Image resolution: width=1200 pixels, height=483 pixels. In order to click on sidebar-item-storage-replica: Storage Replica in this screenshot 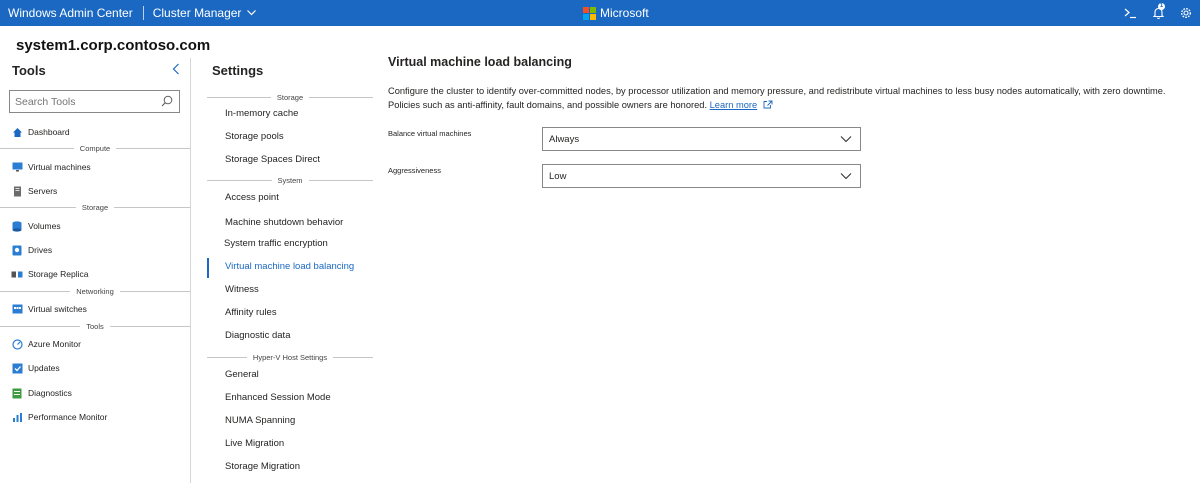, I will do `click(95, 274)`.